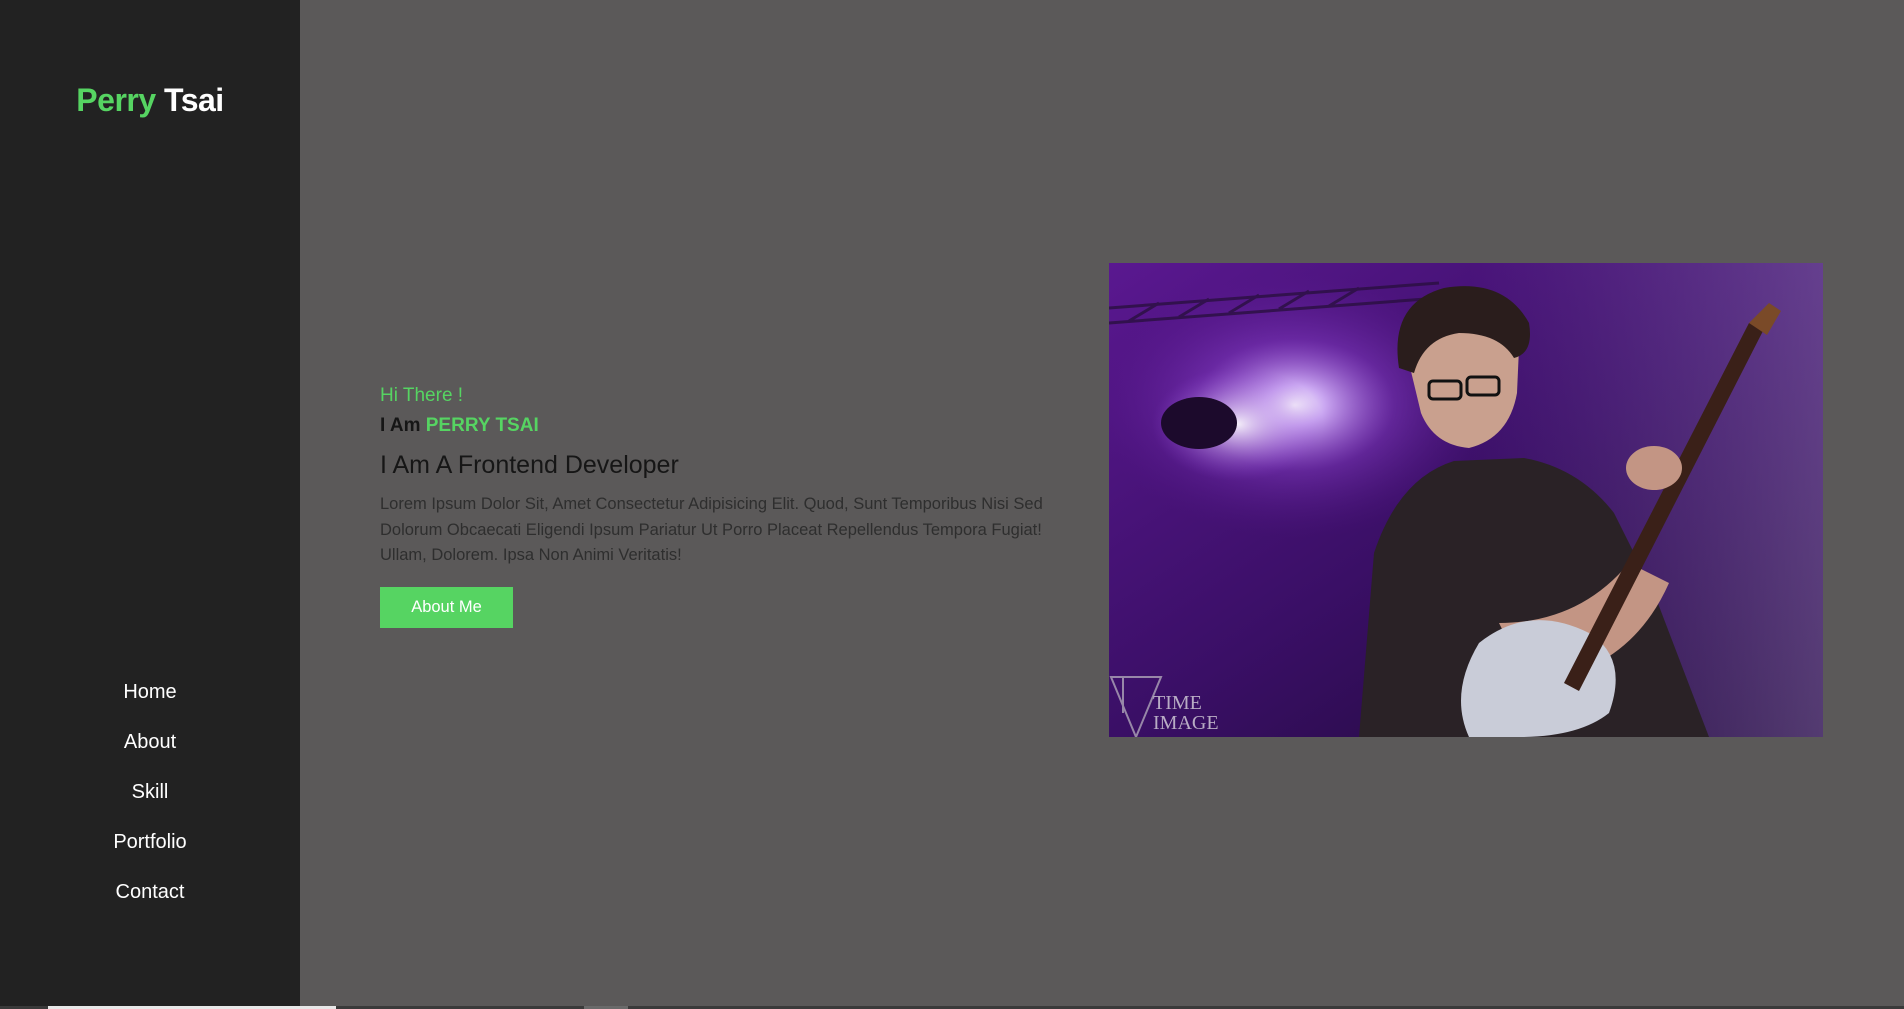 The width and height of the screenshot is (1904, 1009). Describe the element at coordinates (422, 395) in the screenshot. I see `hero-greeting: Hi There !` at that location.